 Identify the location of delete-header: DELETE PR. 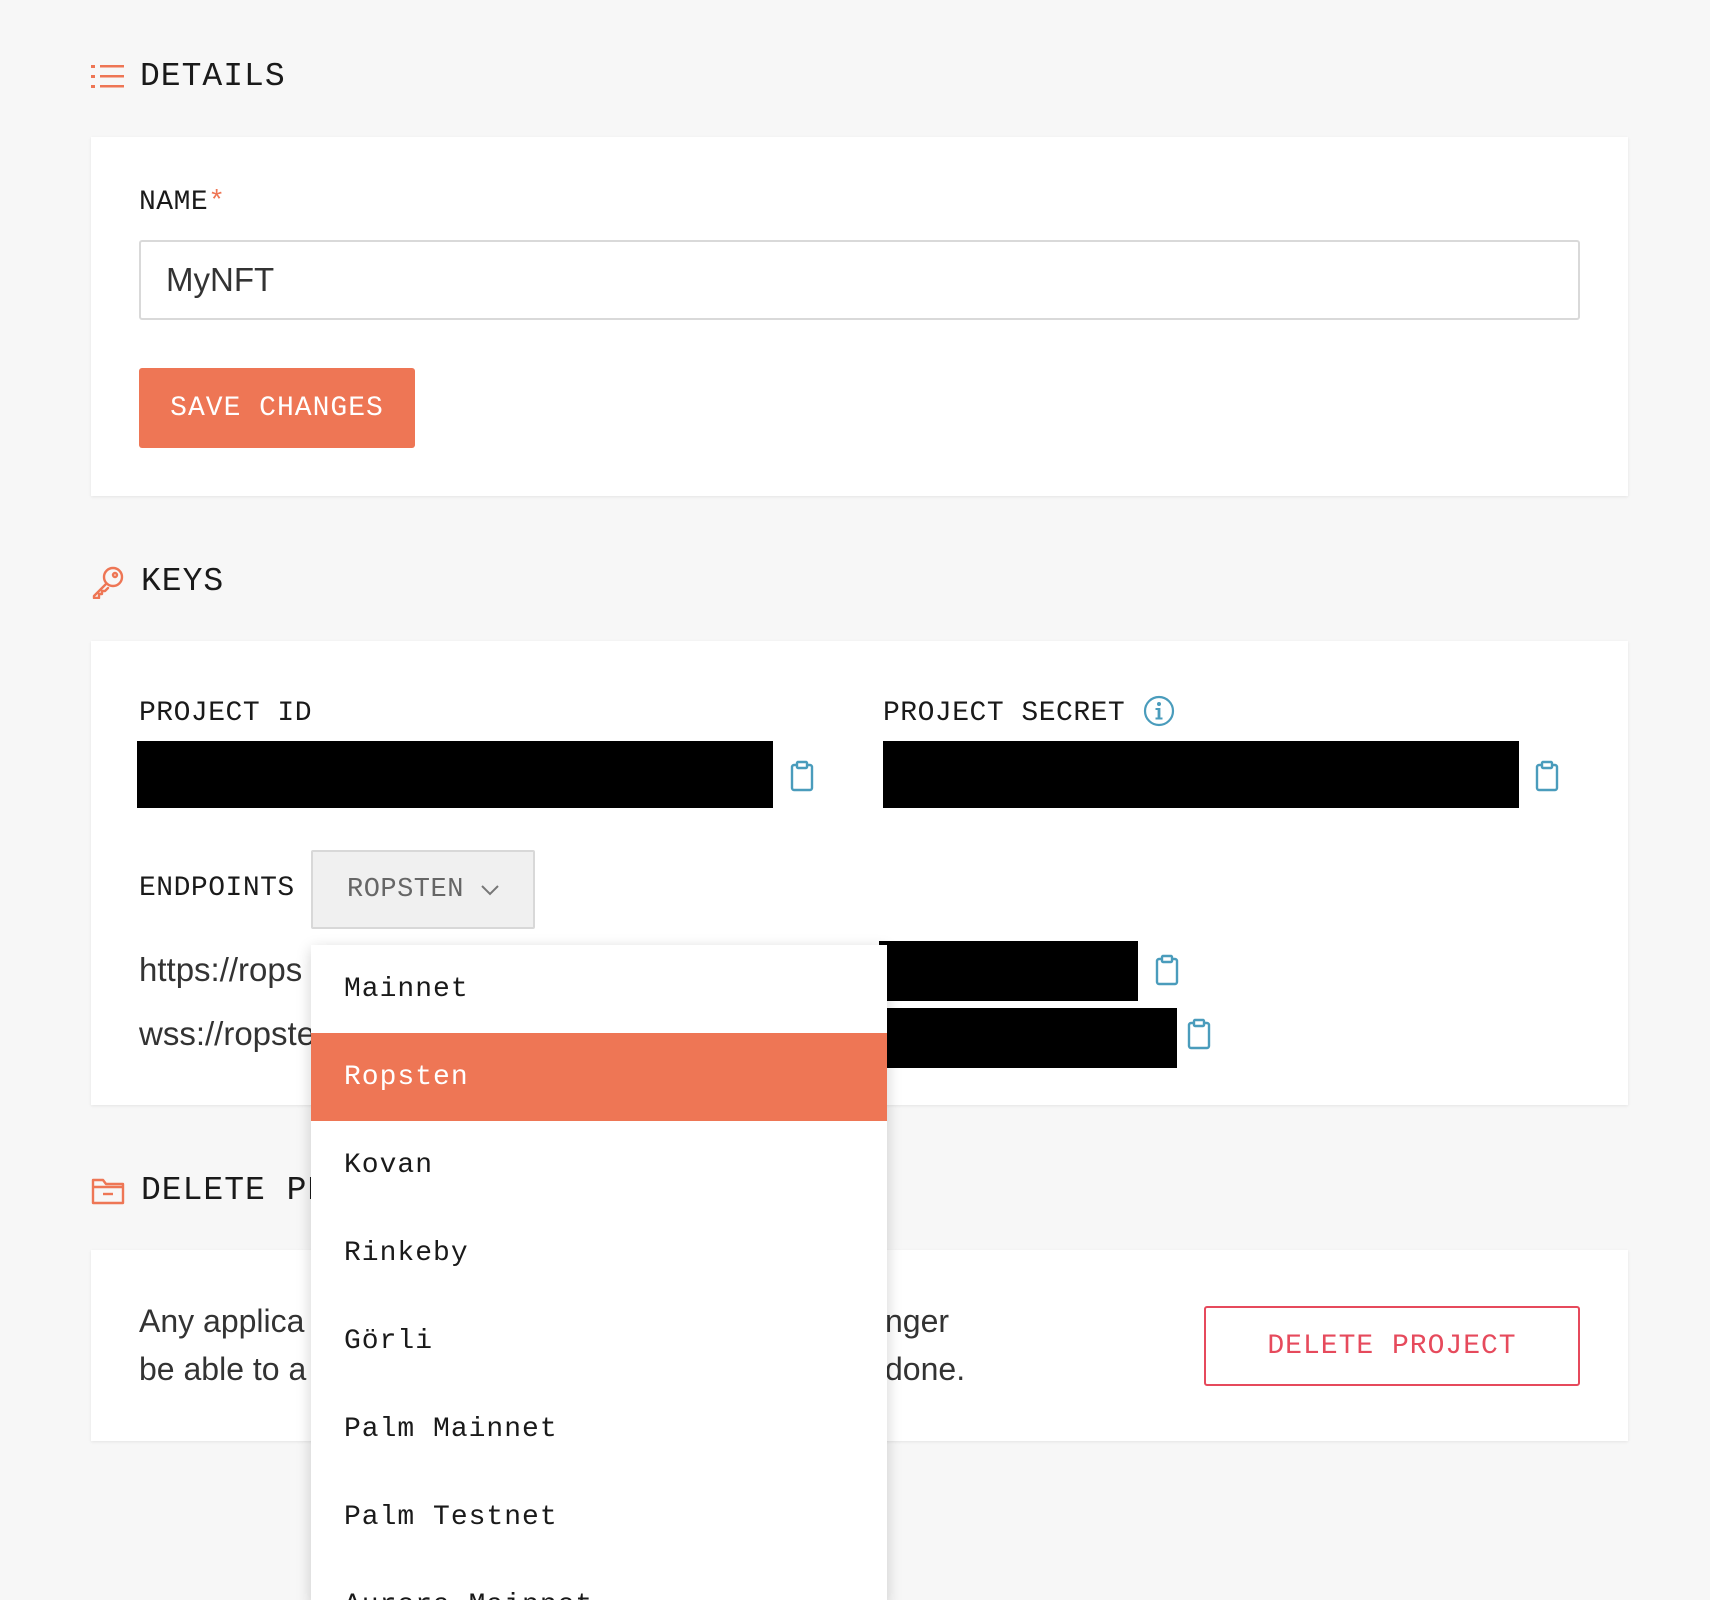
(209, 1190).